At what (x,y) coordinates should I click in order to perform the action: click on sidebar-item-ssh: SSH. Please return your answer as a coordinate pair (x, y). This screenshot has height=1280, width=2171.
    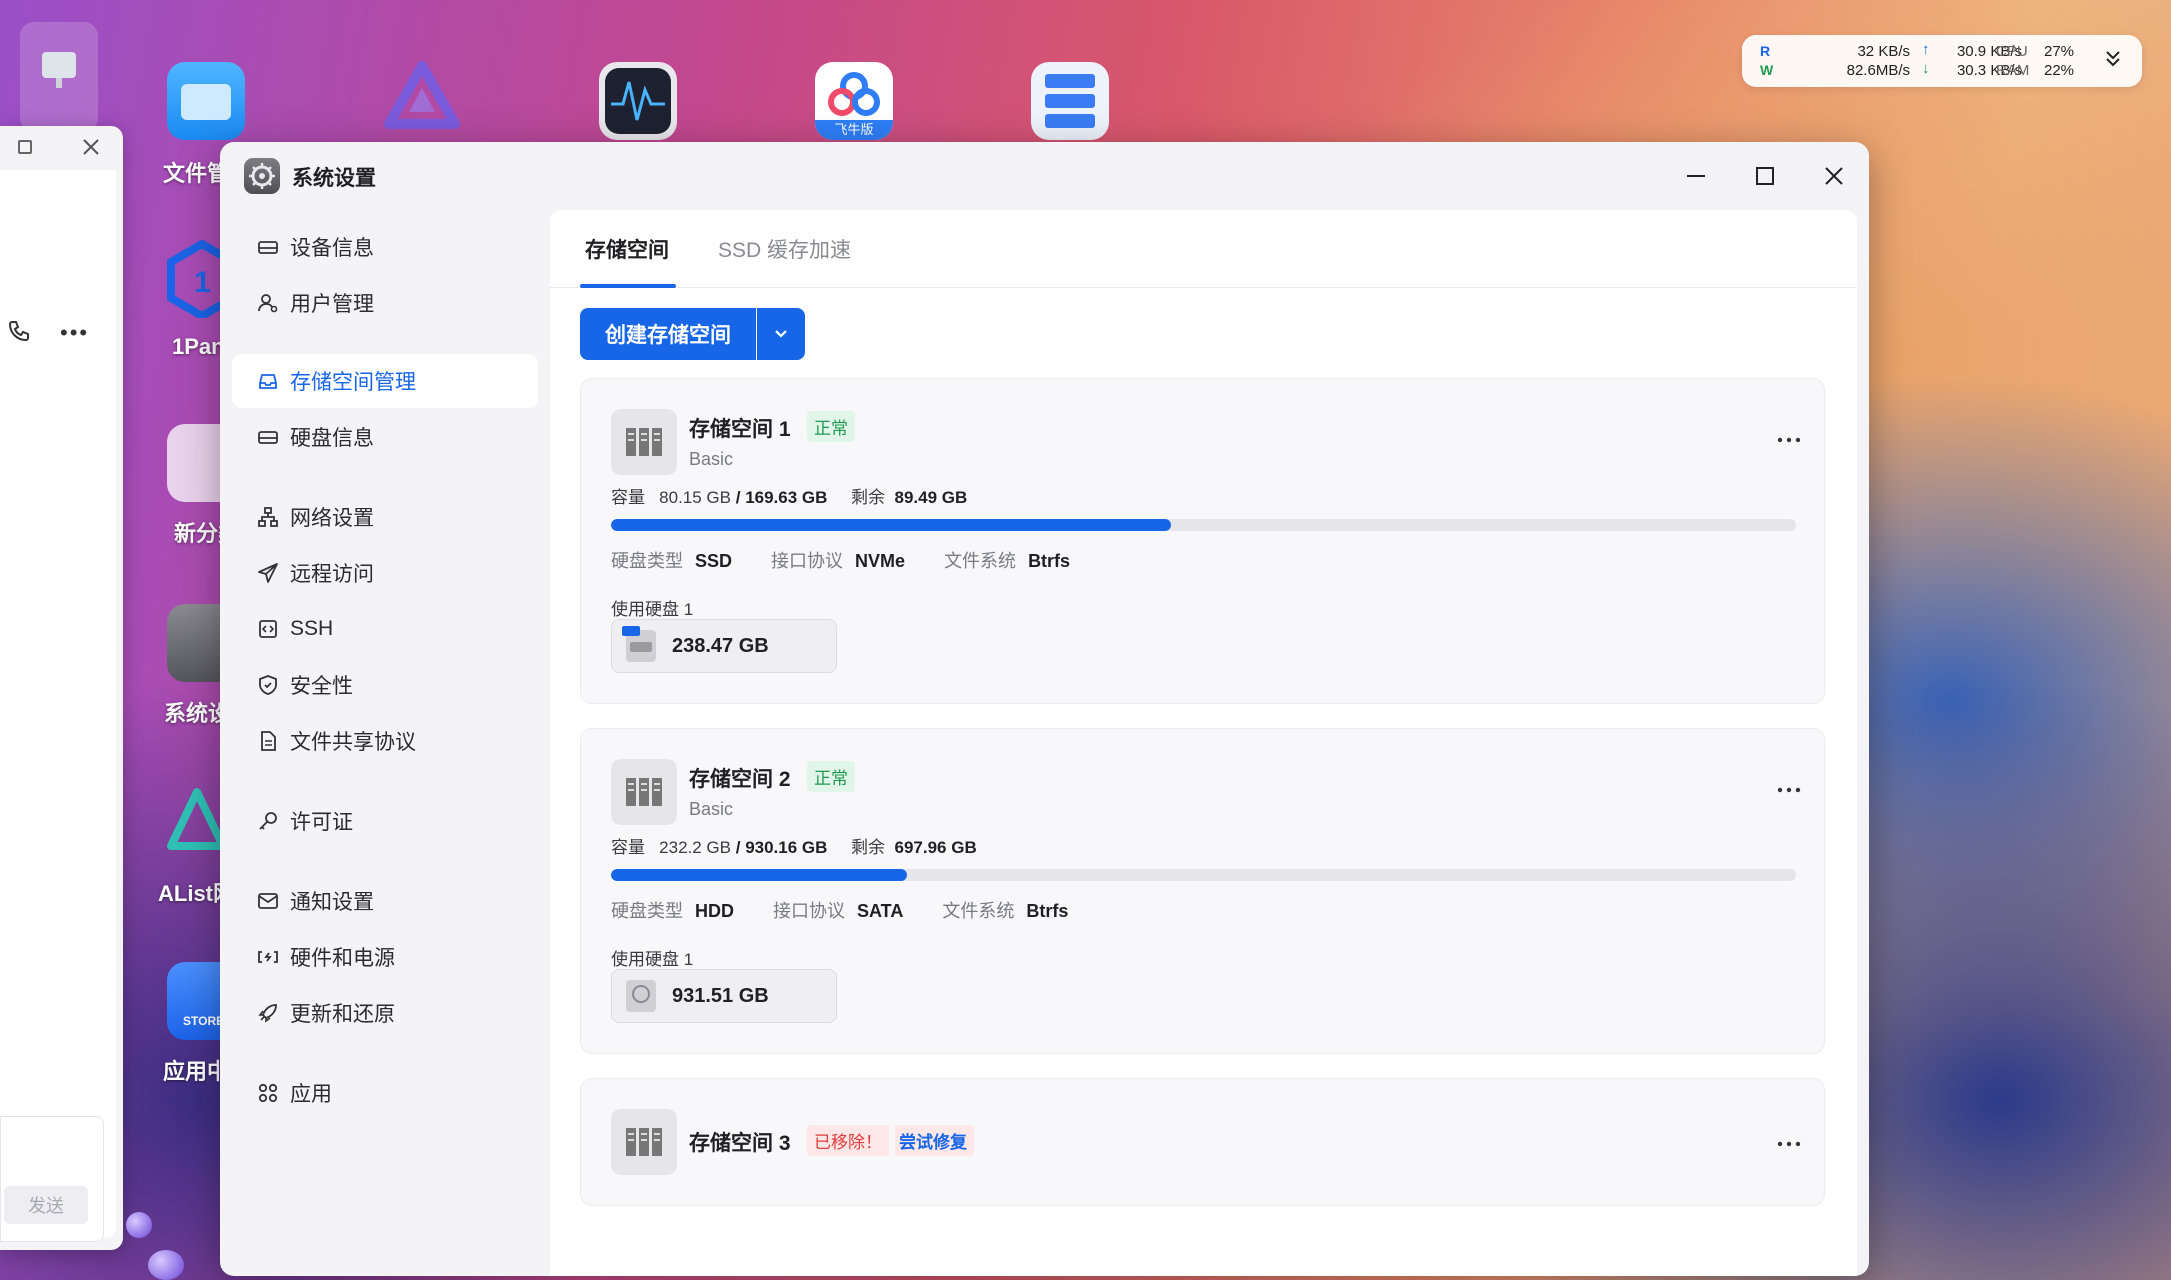
    Looking at the image, I should click on (385, 629).